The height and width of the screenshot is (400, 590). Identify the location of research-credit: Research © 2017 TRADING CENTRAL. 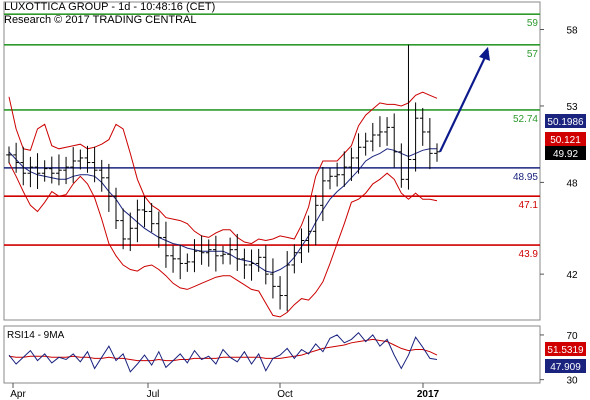
(100, 20).